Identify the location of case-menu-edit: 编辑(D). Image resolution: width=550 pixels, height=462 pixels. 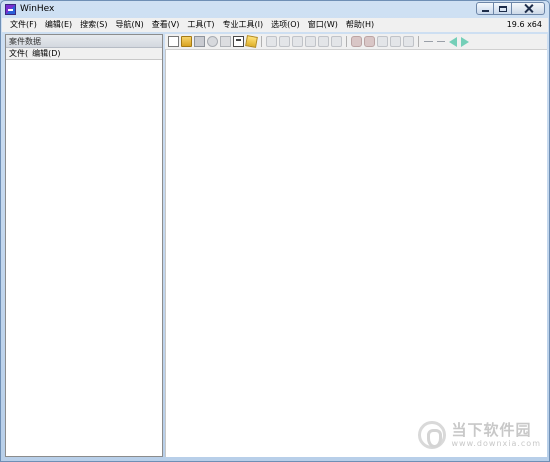
(46, 53).